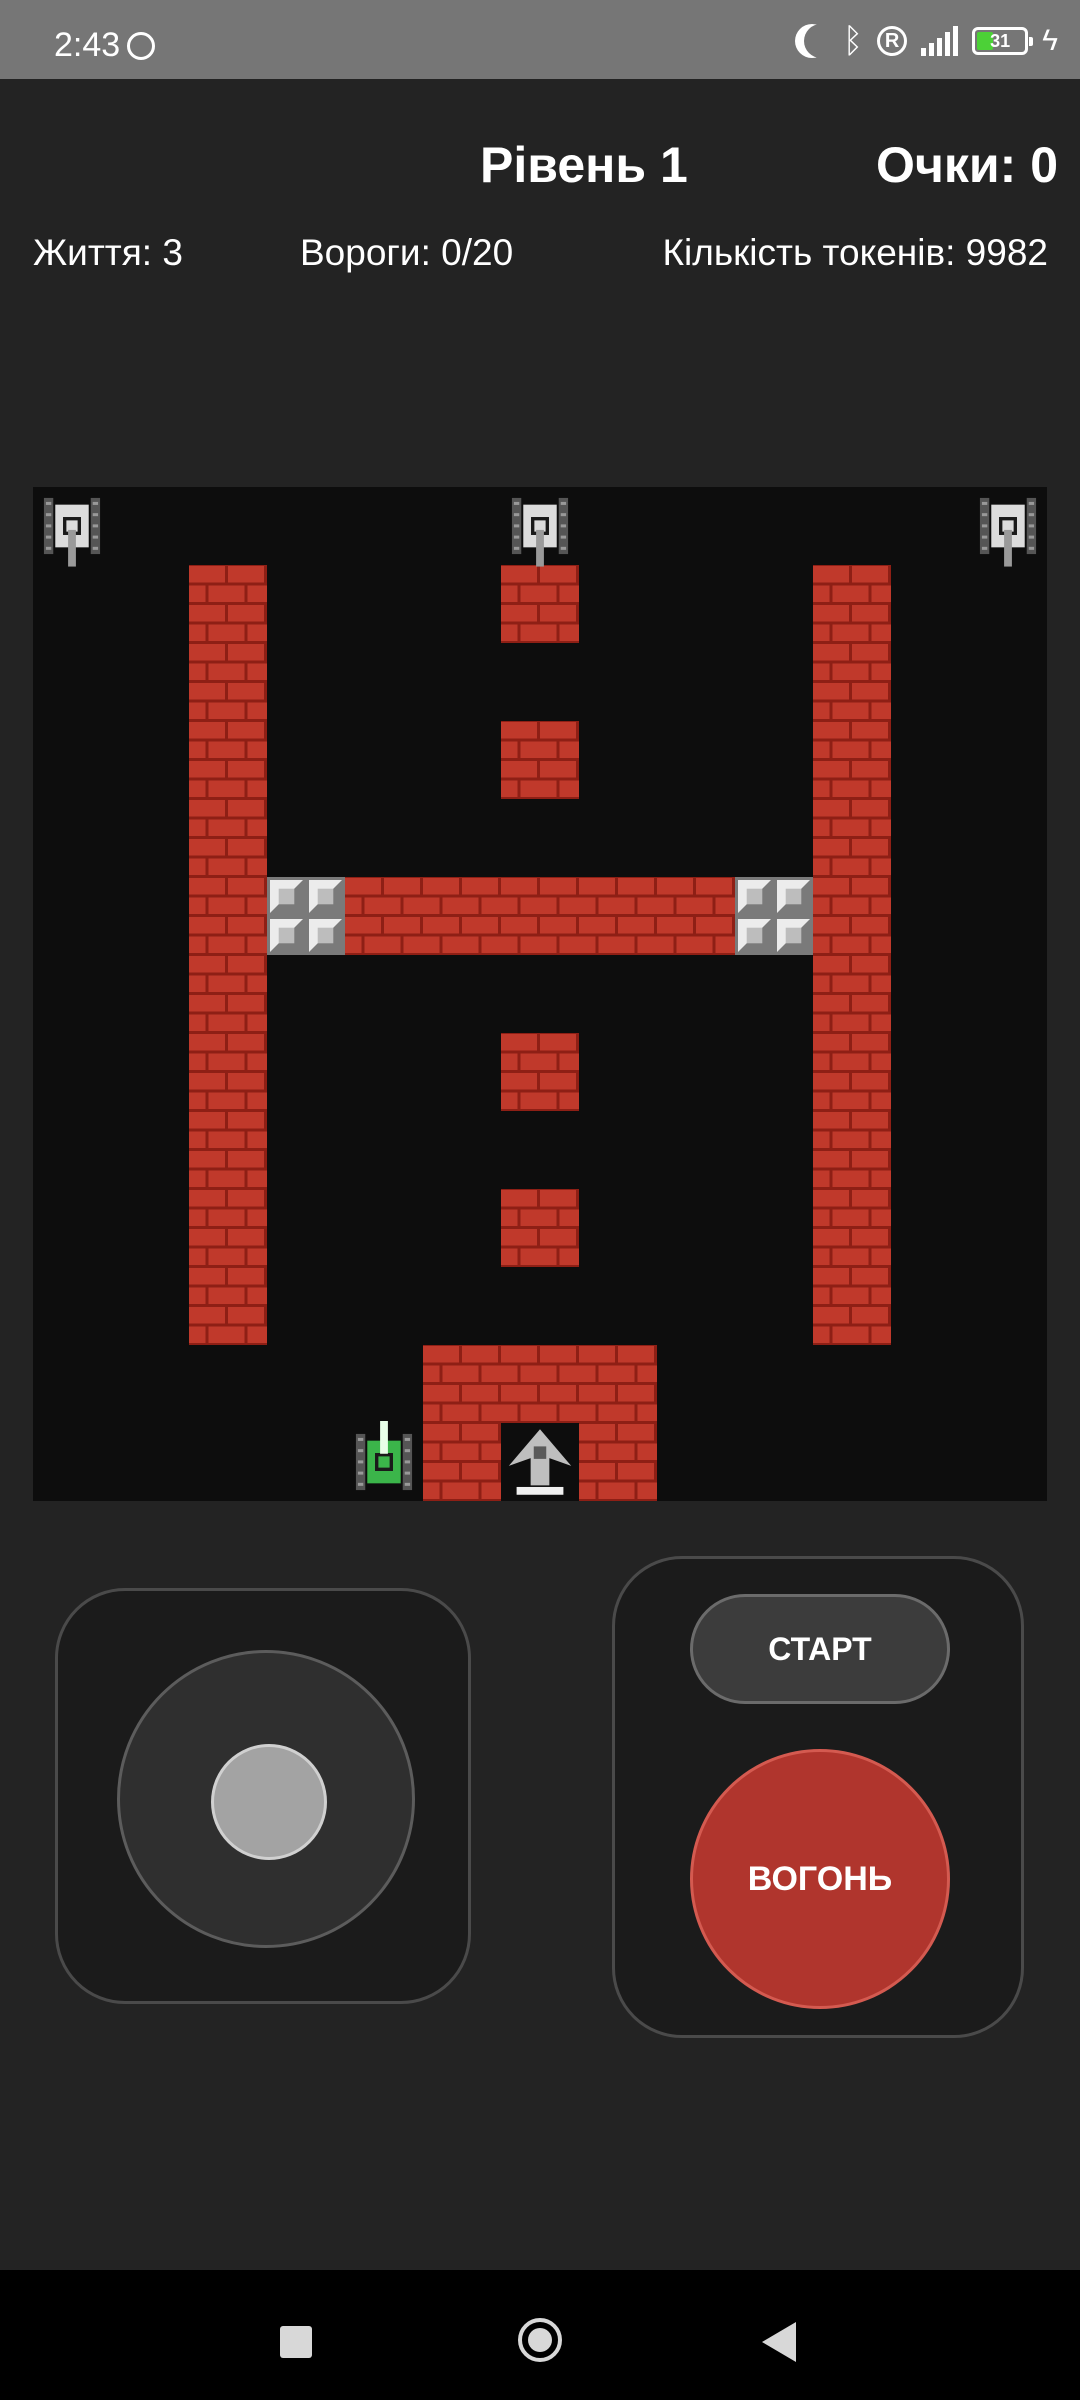 Image resolution: width=1080 pixels, height=2400 pixels. I want to click on bluetooth-icon: ᛒ, so click(853, 41).